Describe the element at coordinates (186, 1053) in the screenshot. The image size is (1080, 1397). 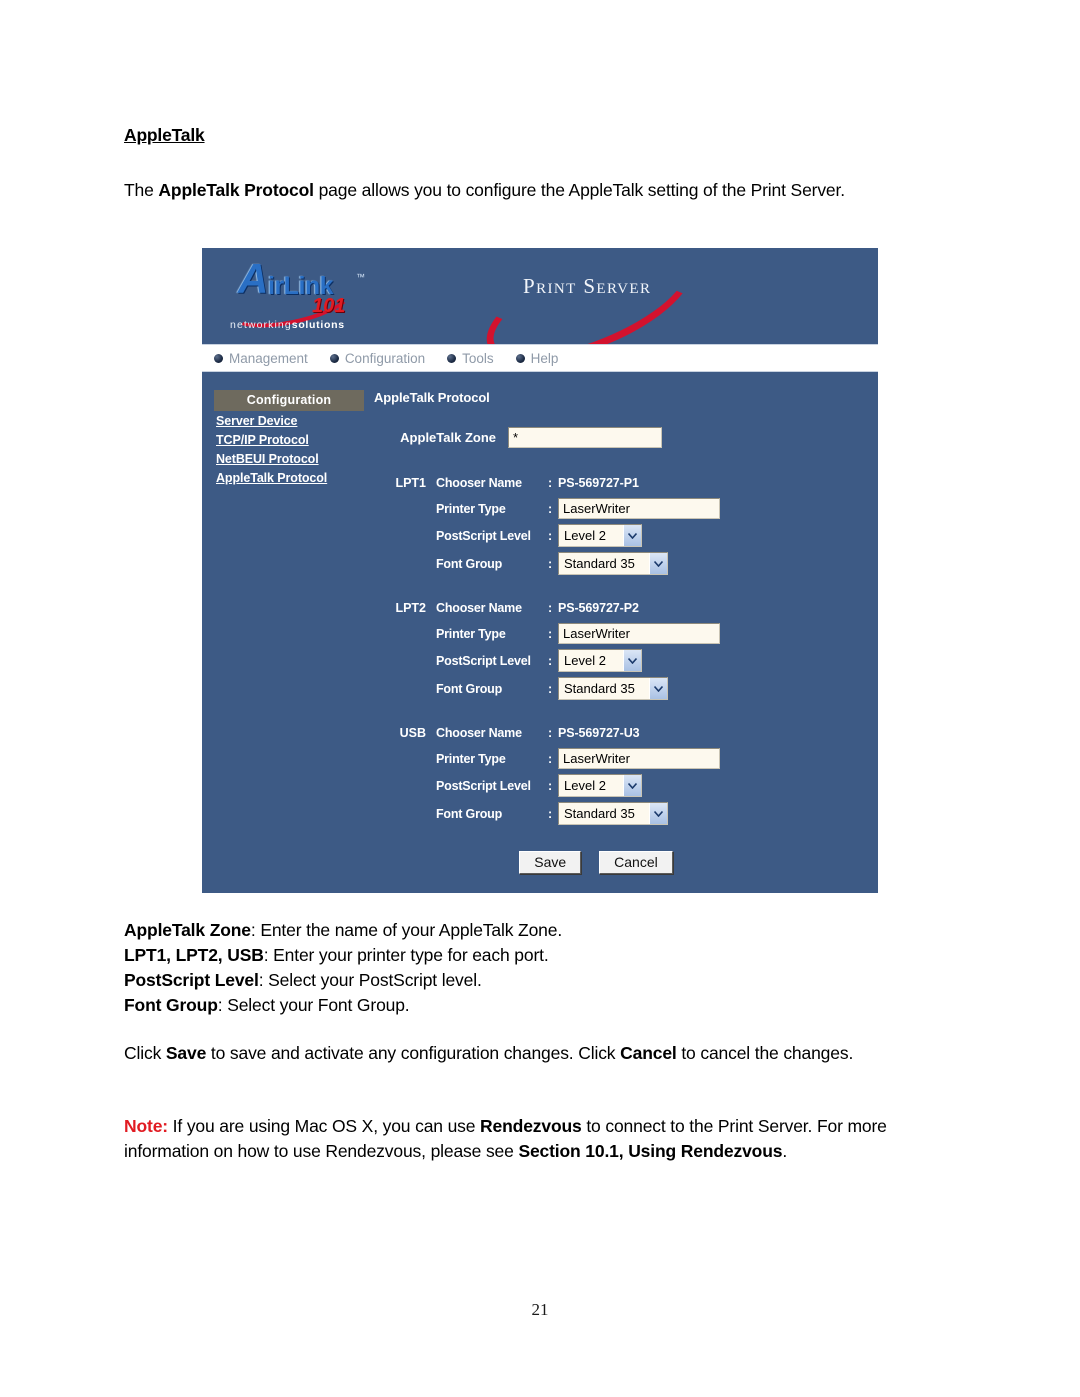
I see `save-button-mention: Save` at that location.